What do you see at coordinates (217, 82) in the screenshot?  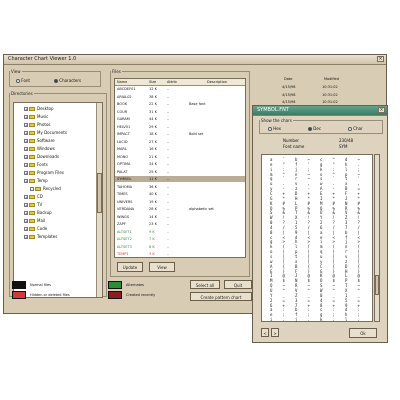 I see `header-description: Description` at bounding box center [217, 82].